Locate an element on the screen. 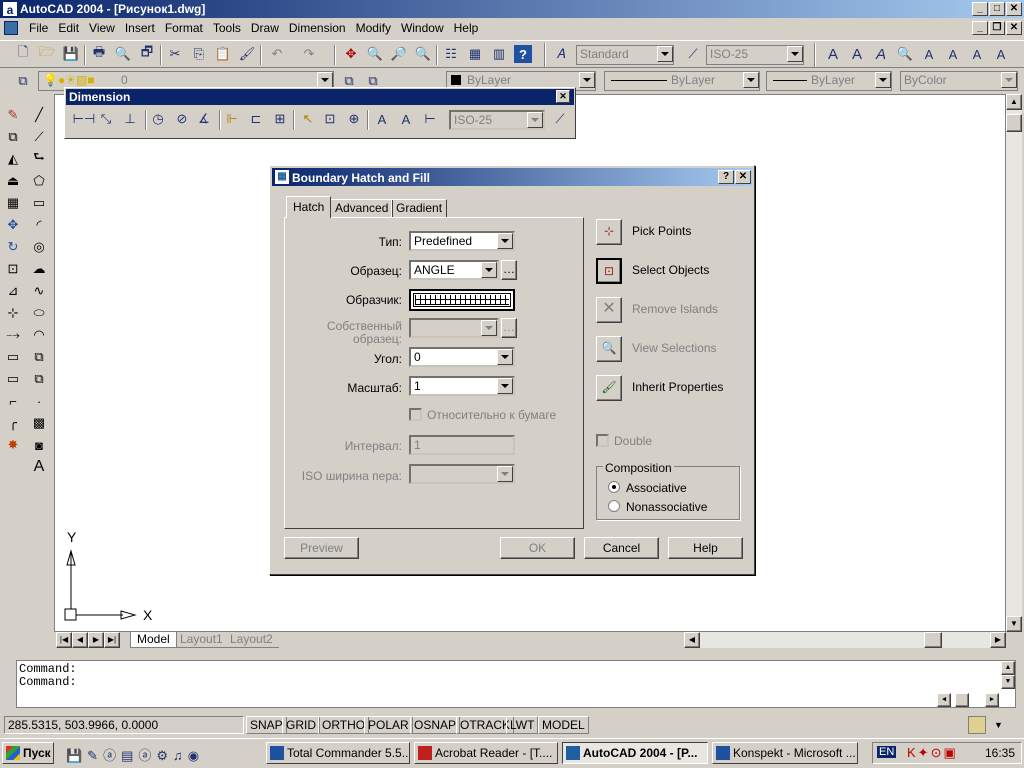 The image size is (1024, 768). hscroll-thumb is located at coordinates (933, 640).